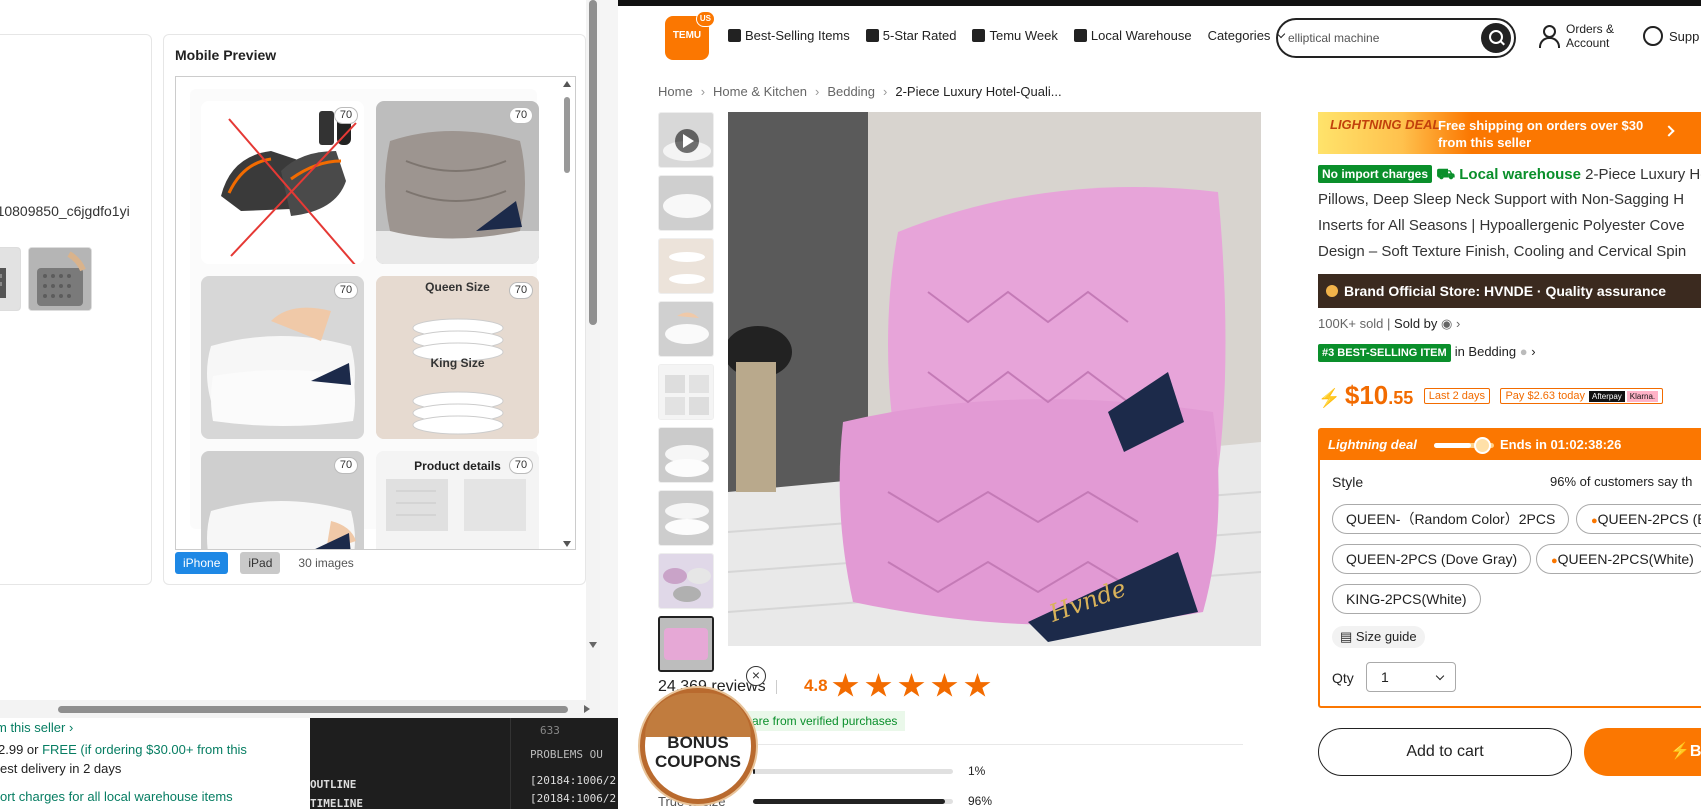  Describe the element at coordinates (457, 363) in the screenshot. I see `king-size-label: King Size` at that location.